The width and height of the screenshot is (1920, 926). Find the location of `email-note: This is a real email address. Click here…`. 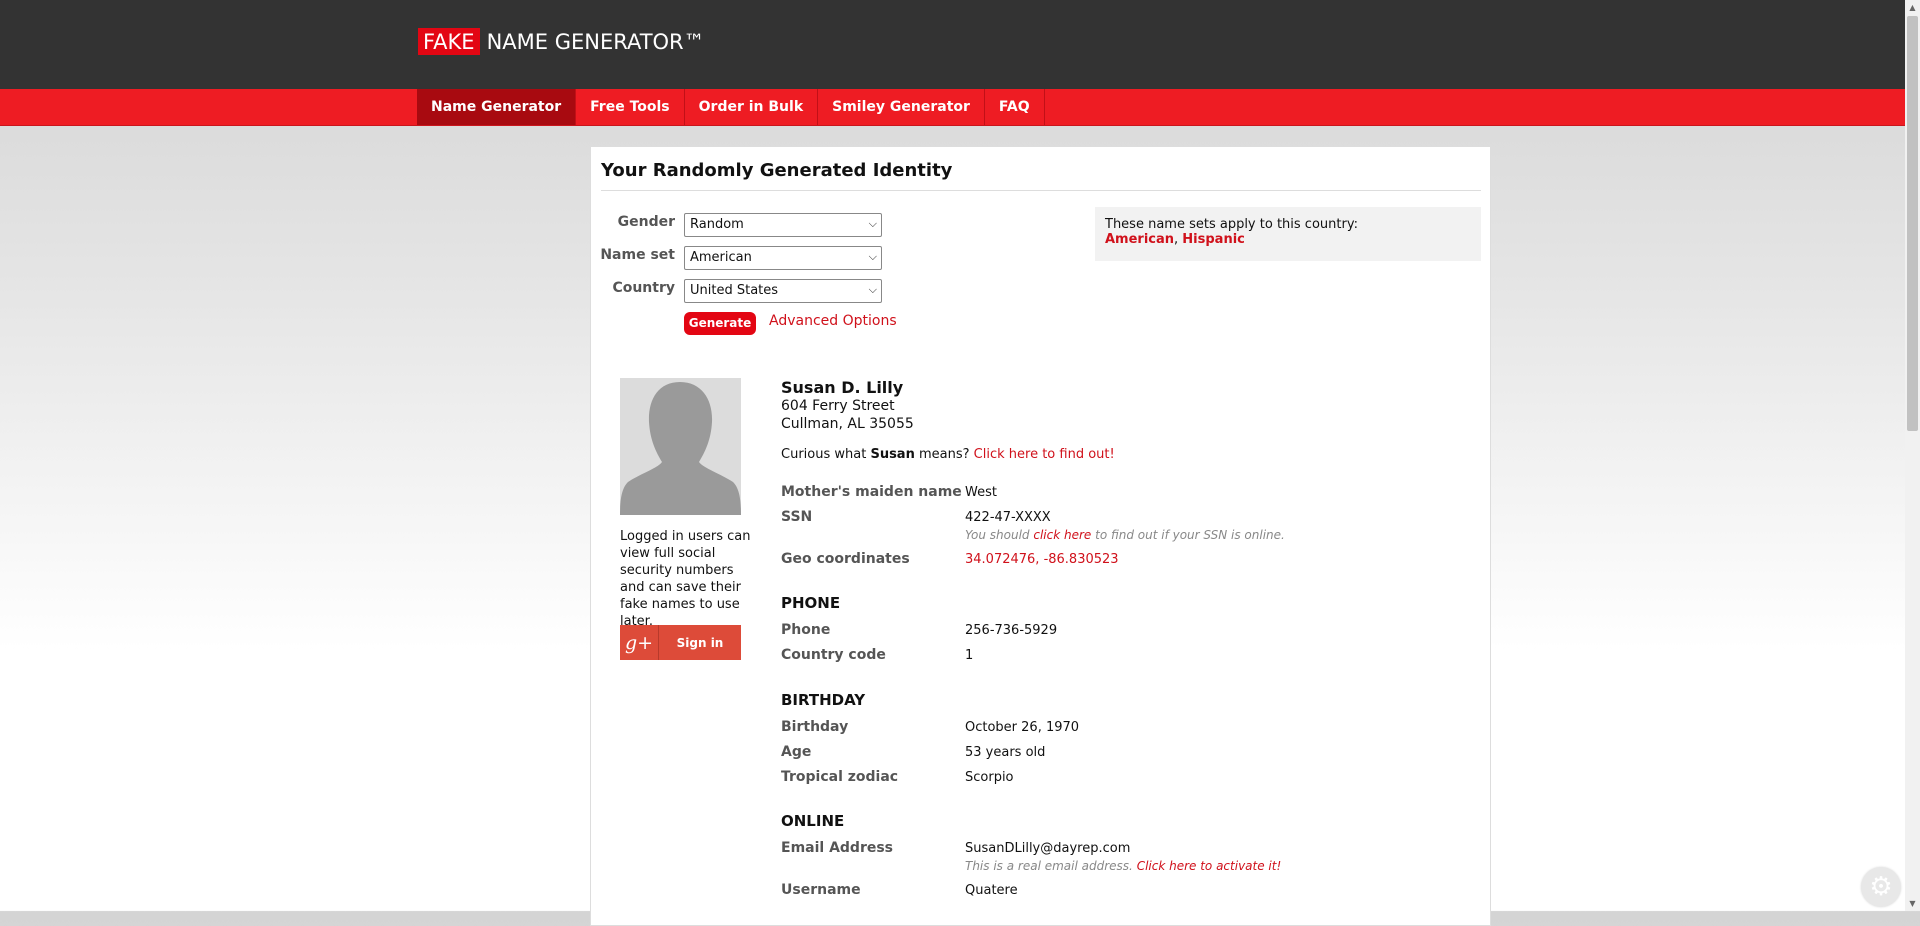

email-note: This is a real email address. Click here… is located at coordinates (1123, 866).